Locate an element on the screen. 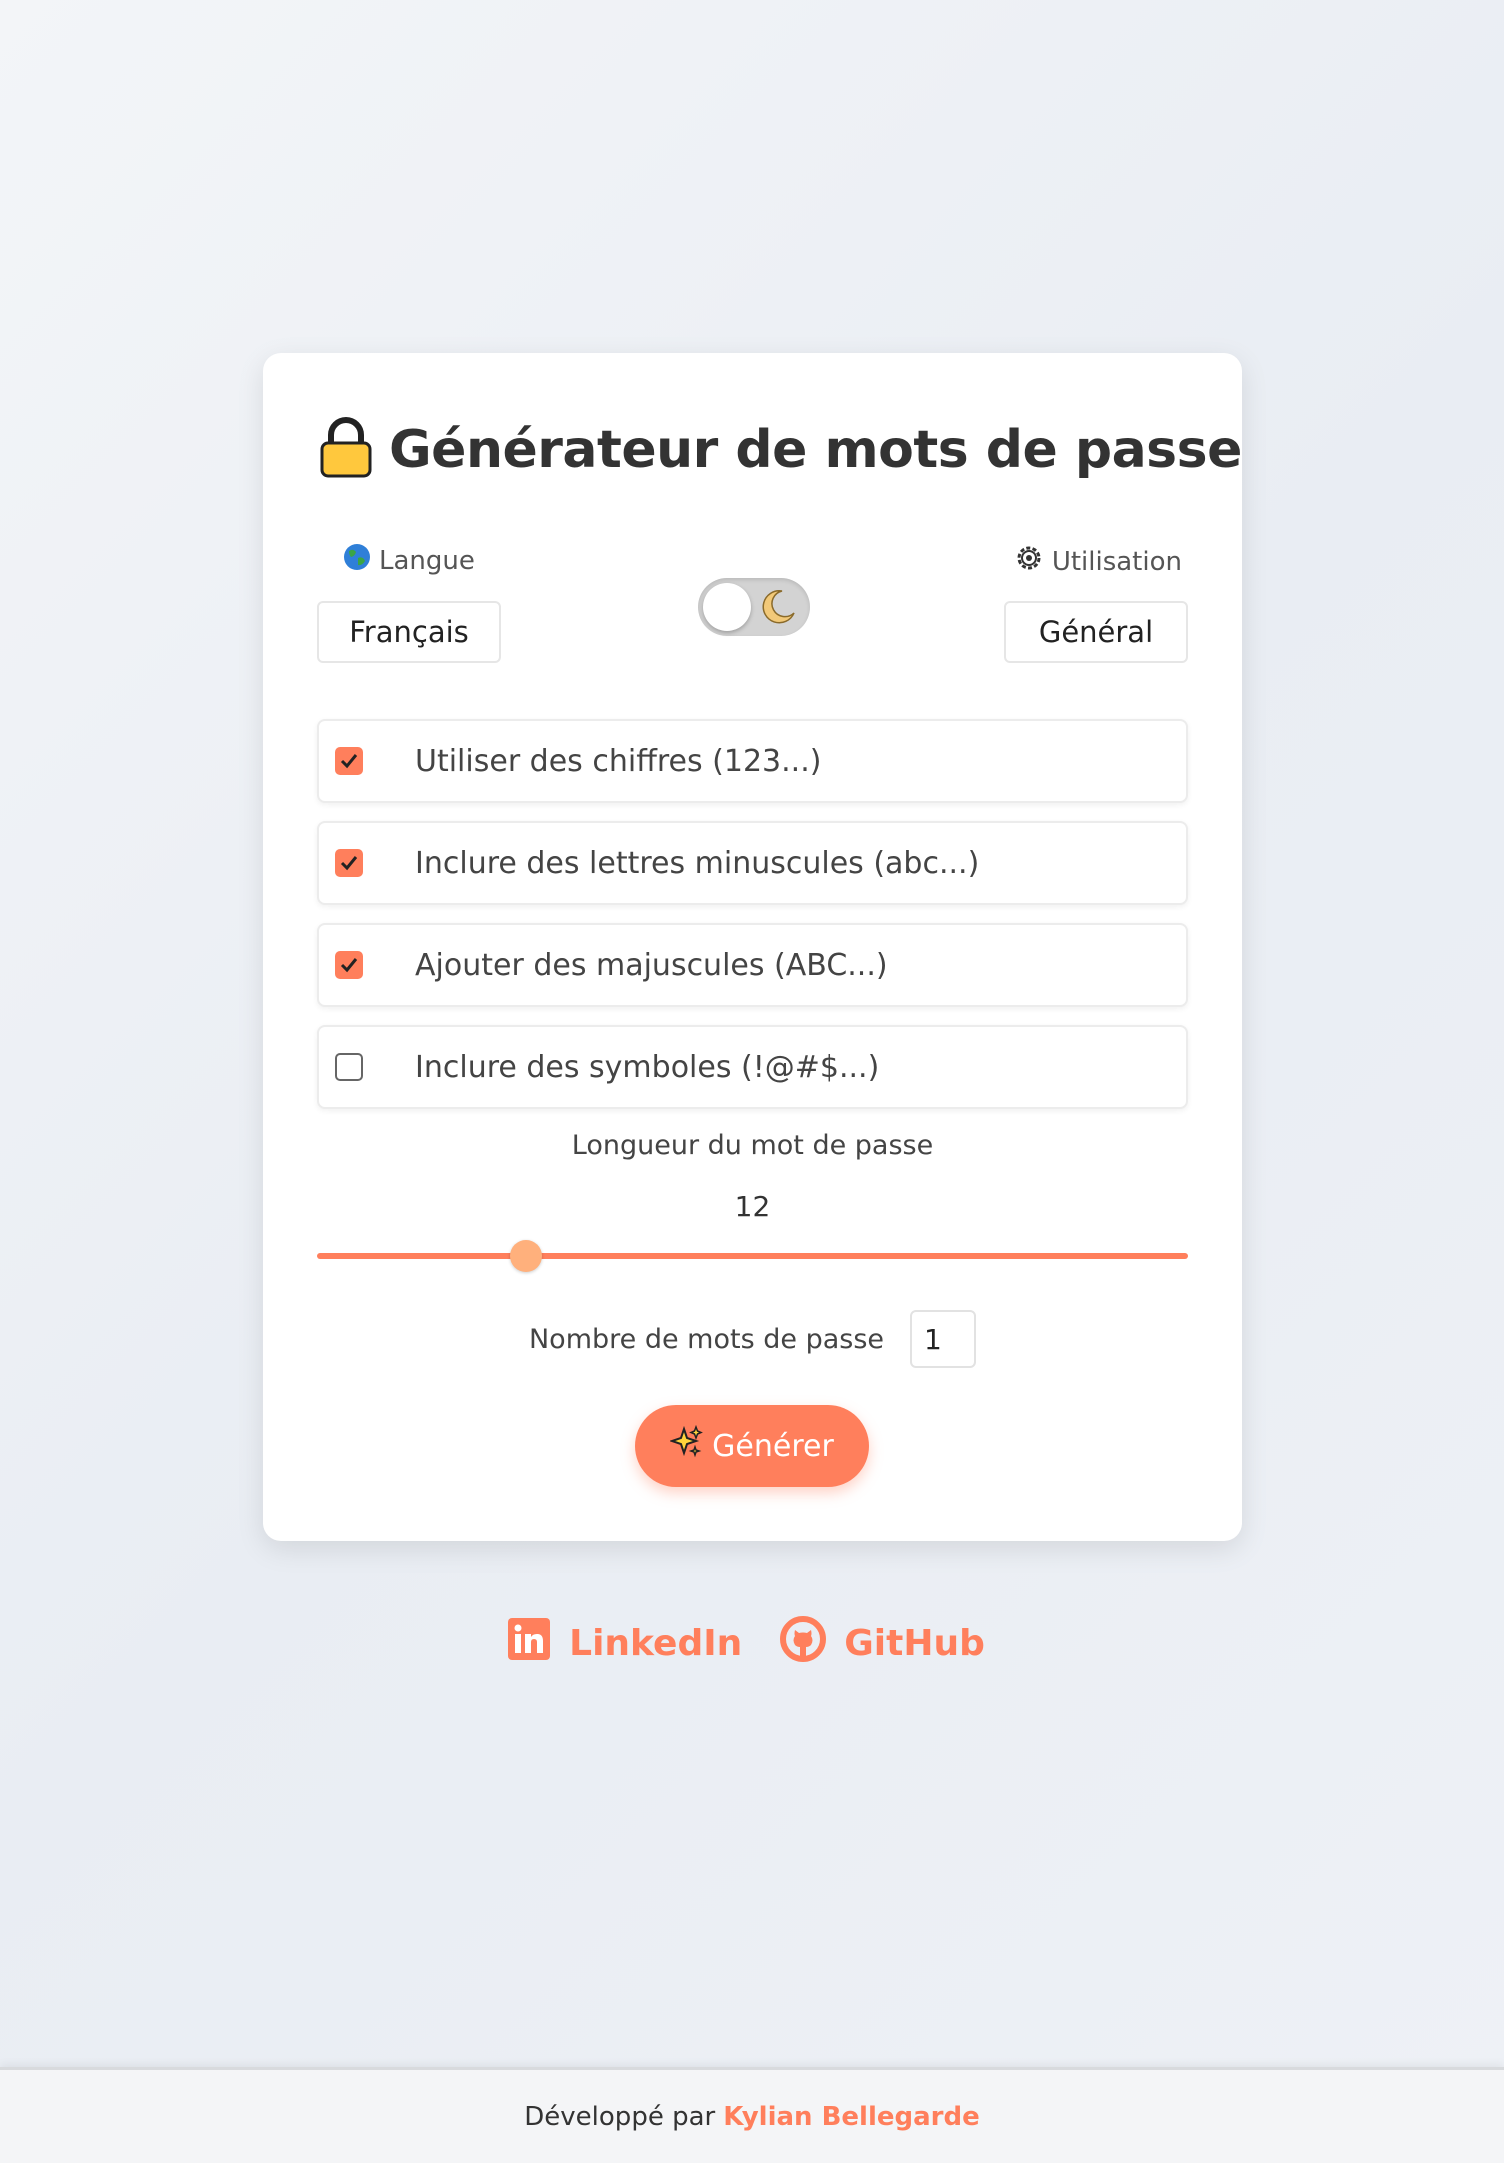  symbols-checkbox is located at coordinates (349, 1067).